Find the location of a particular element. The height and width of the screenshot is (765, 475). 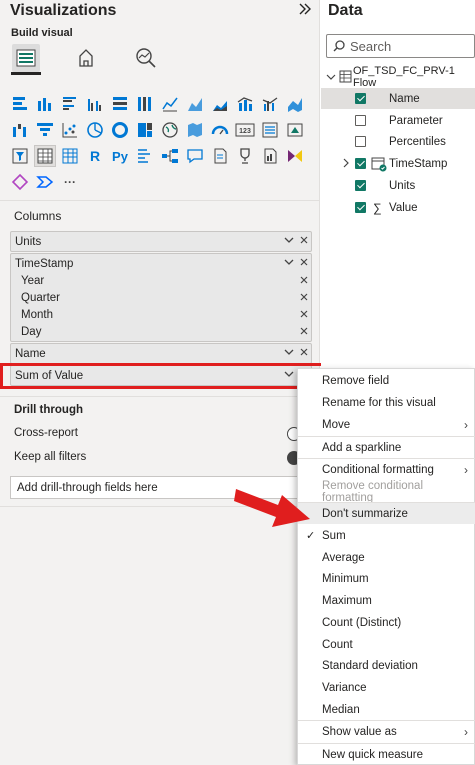

menu-rename: Rename for this visual is located at coordinates (386, 402).